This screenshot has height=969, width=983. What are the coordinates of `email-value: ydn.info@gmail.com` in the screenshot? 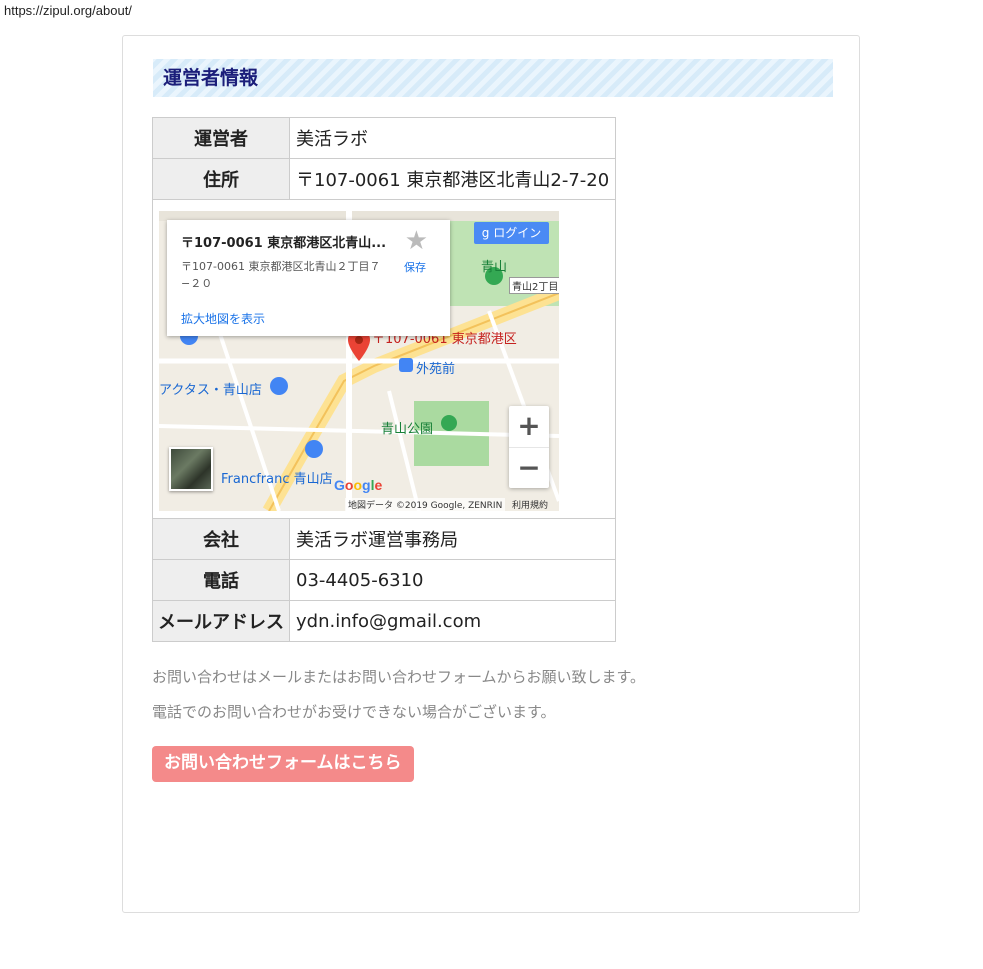 It's located at (452, 621).